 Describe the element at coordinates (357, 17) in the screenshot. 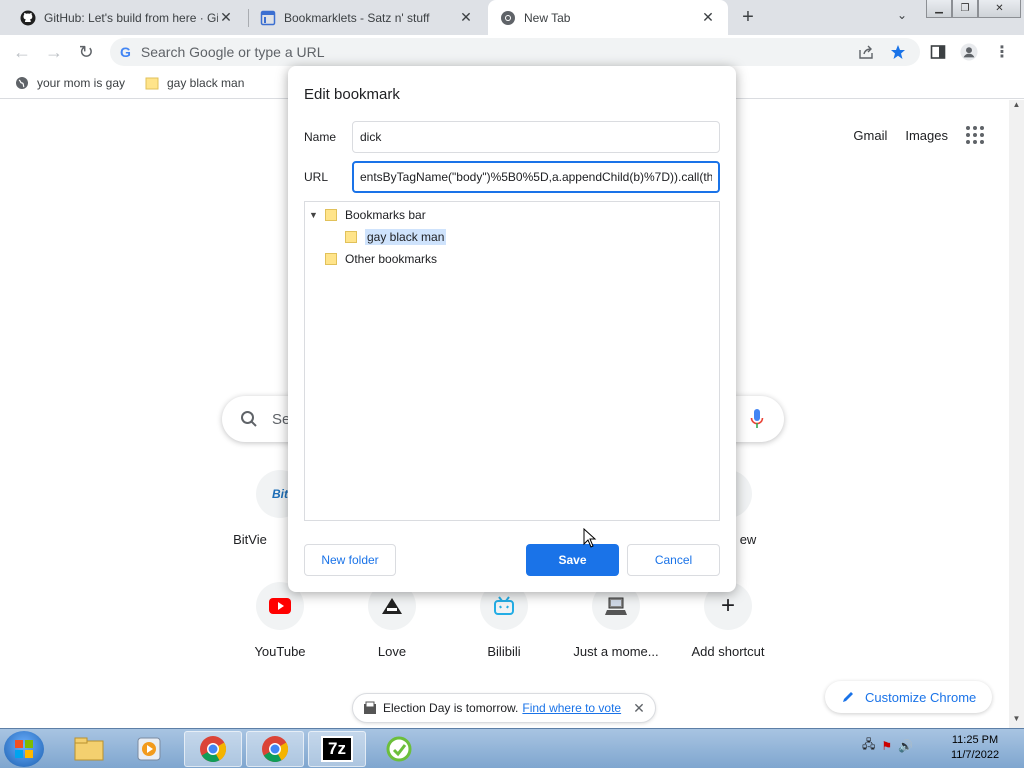

I see `tab-title: Bookmarklets - Satz n' stuff` at that location.